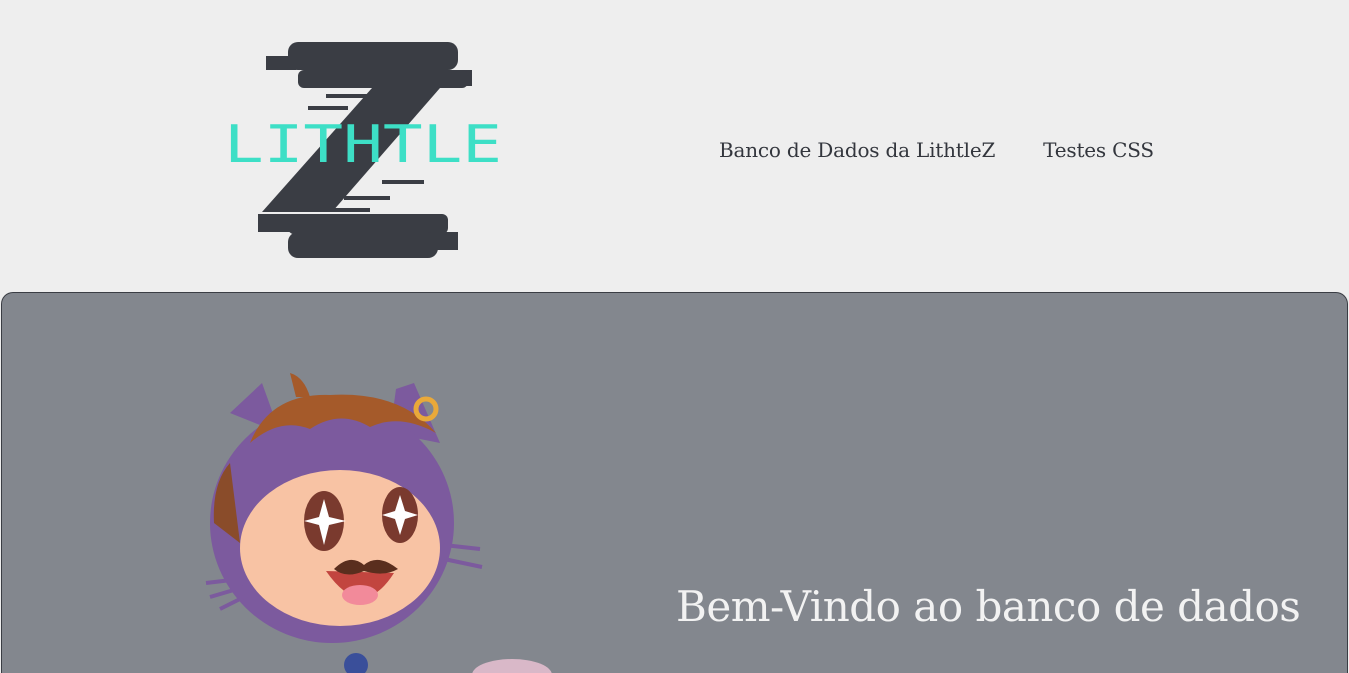 The width and height of the screenshot is (1349, 673). Describe the element at coordinates (857, 150) in the screenshot. I see `nav-link-banco-de-dados: Banco de Dados da LithtleZ` at that location.